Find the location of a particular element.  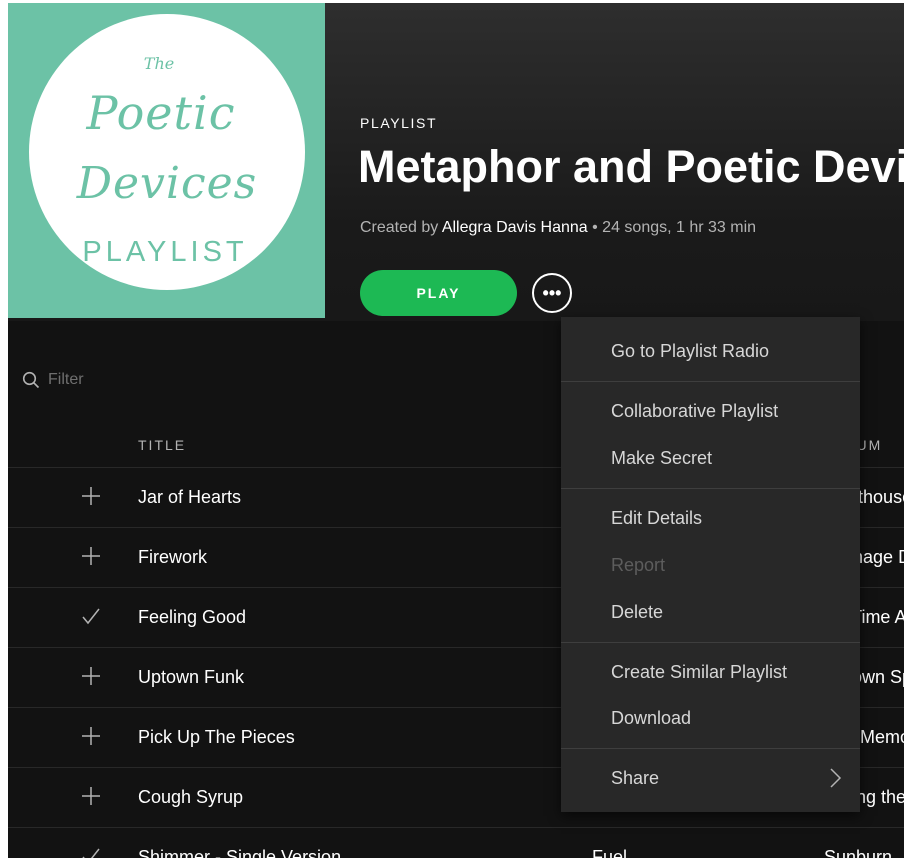

cover-text-devices: Devices is located at coordinates (167, 183).